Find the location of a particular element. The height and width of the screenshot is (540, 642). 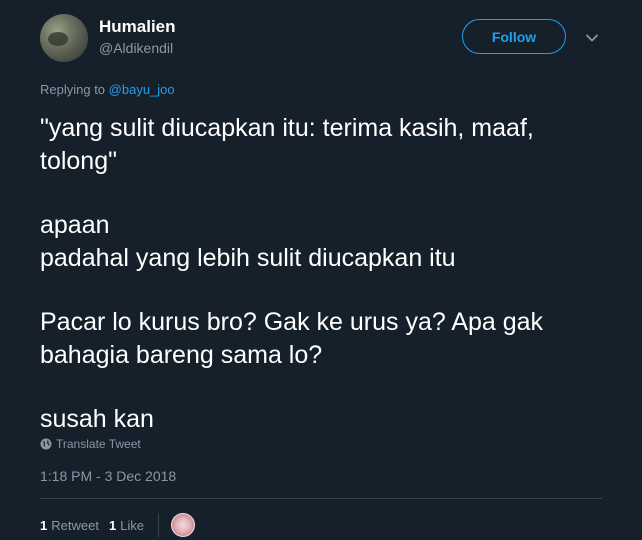

retweets-label: Retweet is located at coordinates (75, 525).